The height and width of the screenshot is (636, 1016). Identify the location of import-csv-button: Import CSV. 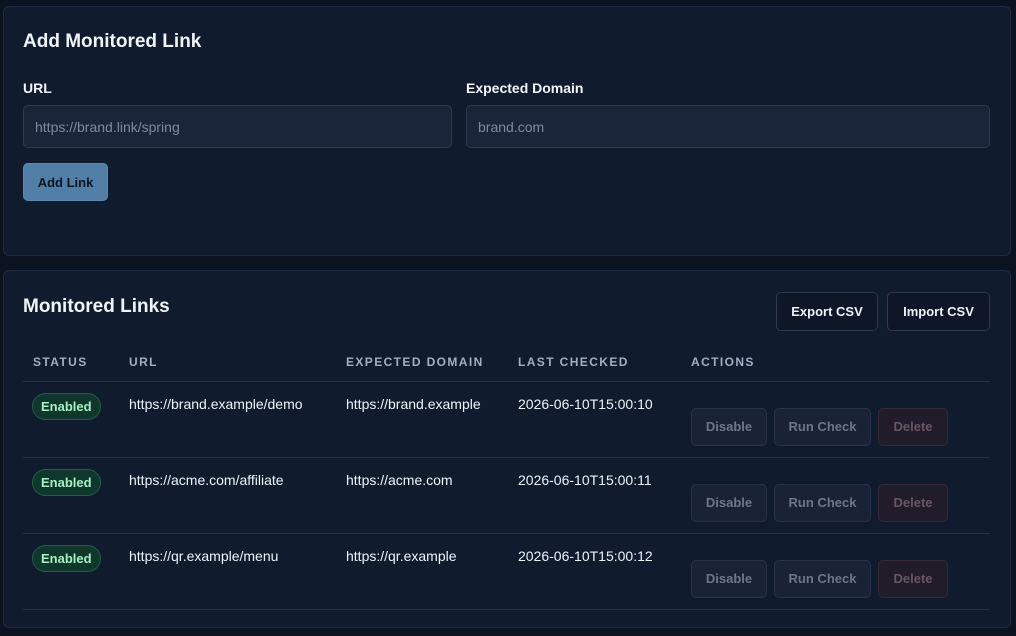
(938, 311).